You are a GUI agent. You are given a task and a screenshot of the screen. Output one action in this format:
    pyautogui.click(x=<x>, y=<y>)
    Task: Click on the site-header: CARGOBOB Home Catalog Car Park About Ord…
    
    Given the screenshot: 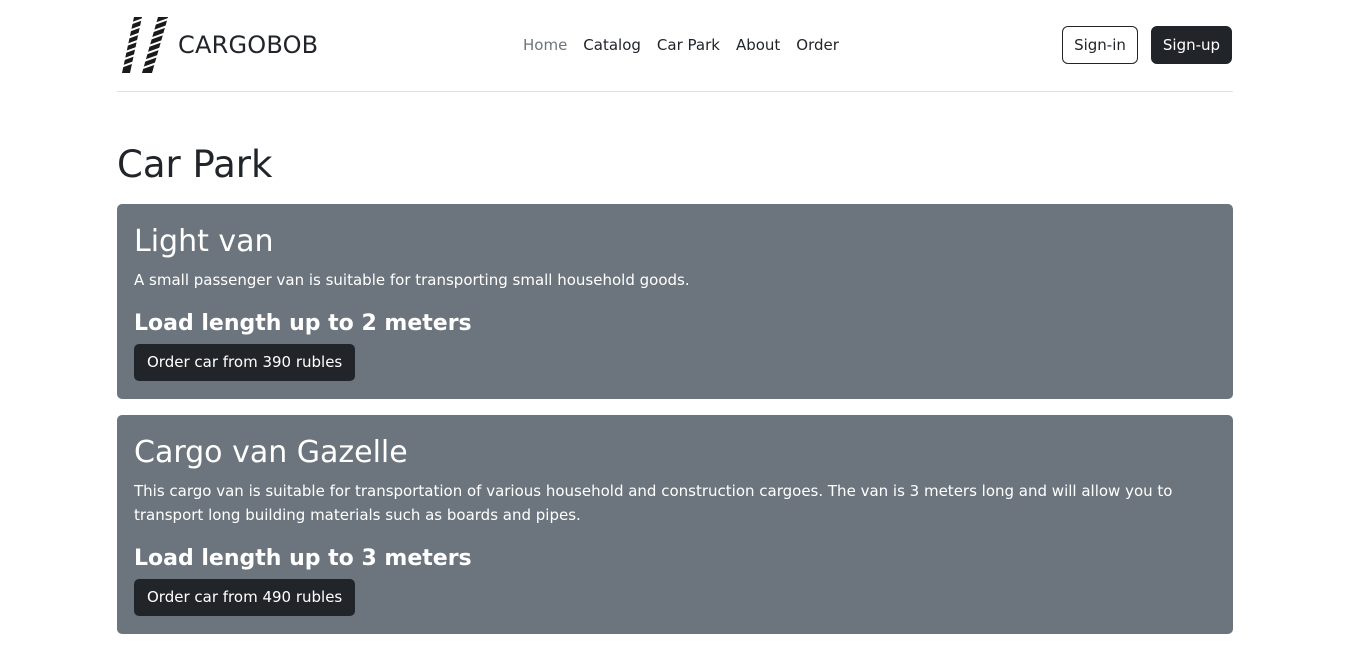 What is the action you would take?
    pyautogui.click(x=675, y=46)
    